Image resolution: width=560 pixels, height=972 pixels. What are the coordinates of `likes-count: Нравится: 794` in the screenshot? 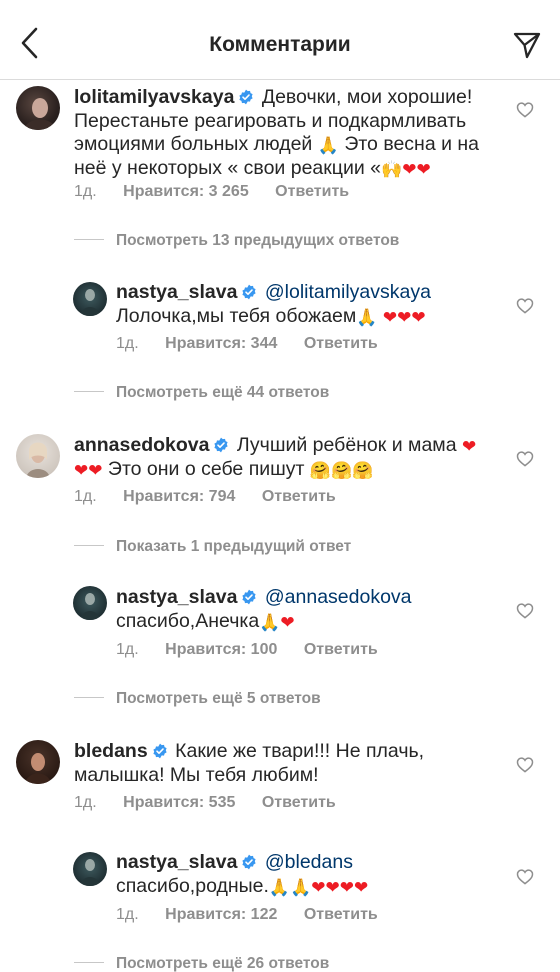 It's located at (179, 497).